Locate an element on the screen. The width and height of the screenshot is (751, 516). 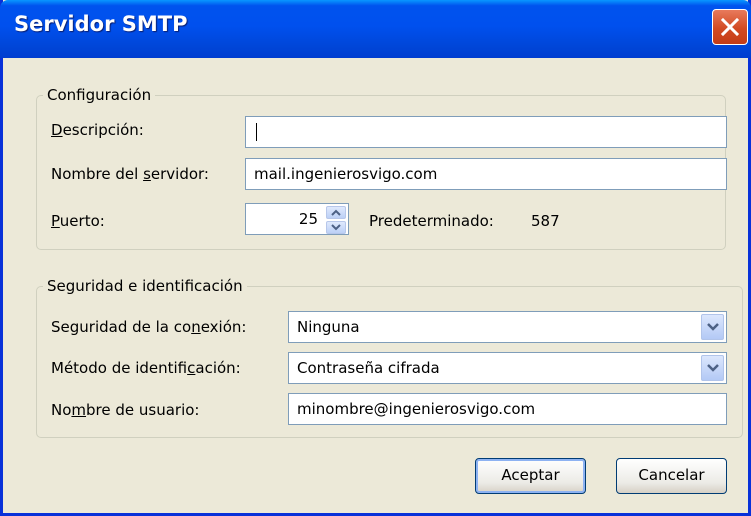
chevron-up-icon is located at coordinates (336, 212).